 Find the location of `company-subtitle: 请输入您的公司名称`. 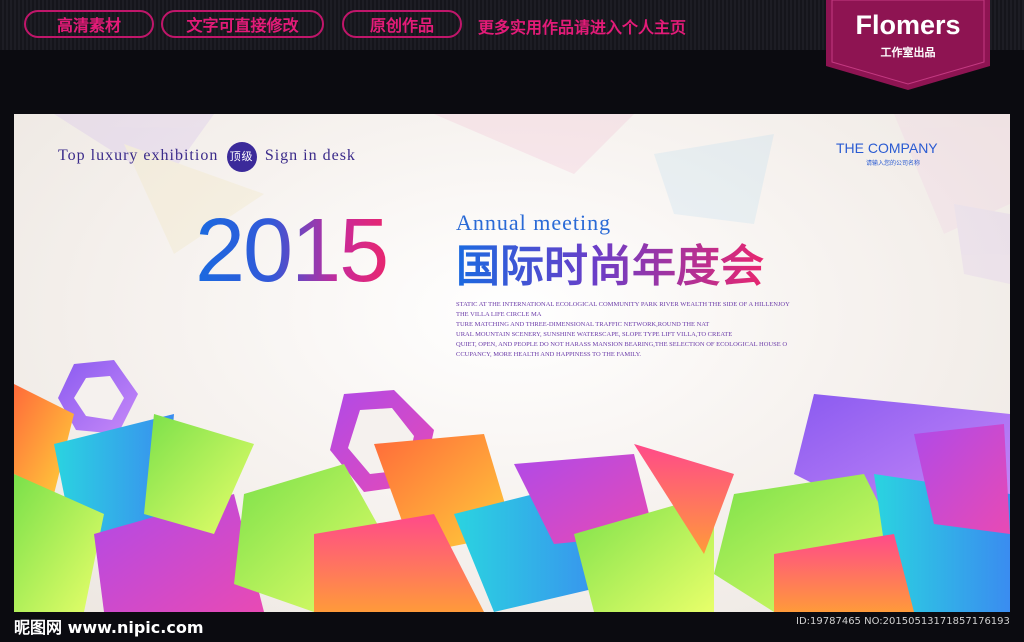

company-subtitle: 请输入您的公司名称 is located at coordinates (893, 163).